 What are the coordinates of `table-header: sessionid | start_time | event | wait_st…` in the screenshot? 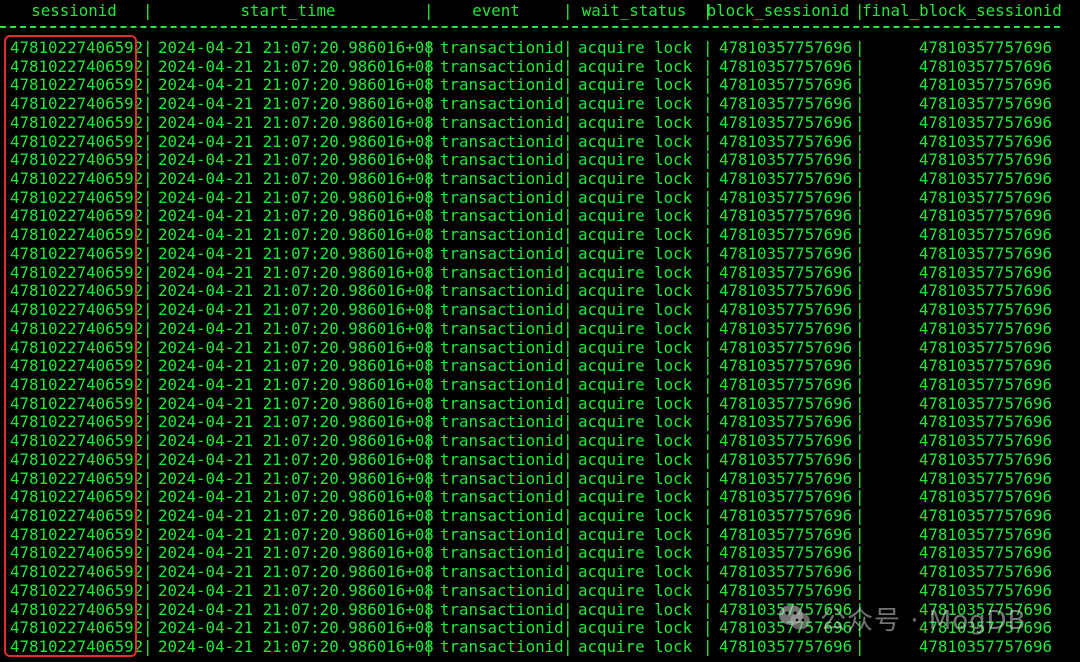 It's located at (540, 11).